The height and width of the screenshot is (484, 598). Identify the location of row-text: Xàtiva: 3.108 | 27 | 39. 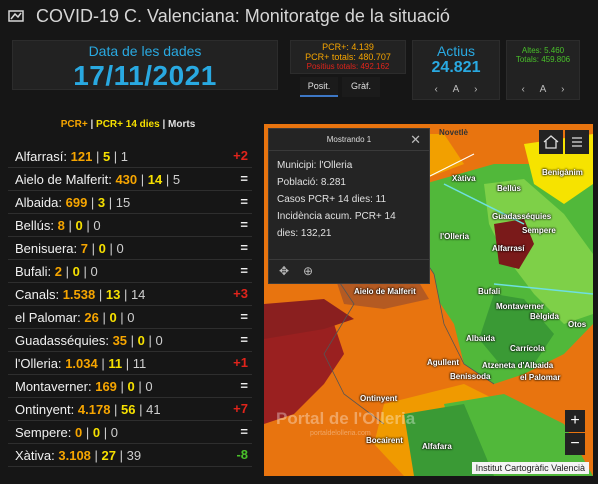
(78, 455).